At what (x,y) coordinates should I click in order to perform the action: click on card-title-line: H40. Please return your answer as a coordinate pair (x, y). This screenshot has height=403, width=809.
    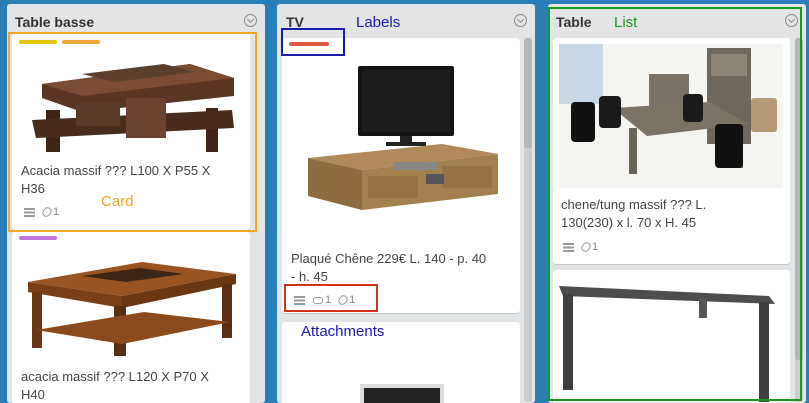
    Looking at the image, I should click on (33, 394).